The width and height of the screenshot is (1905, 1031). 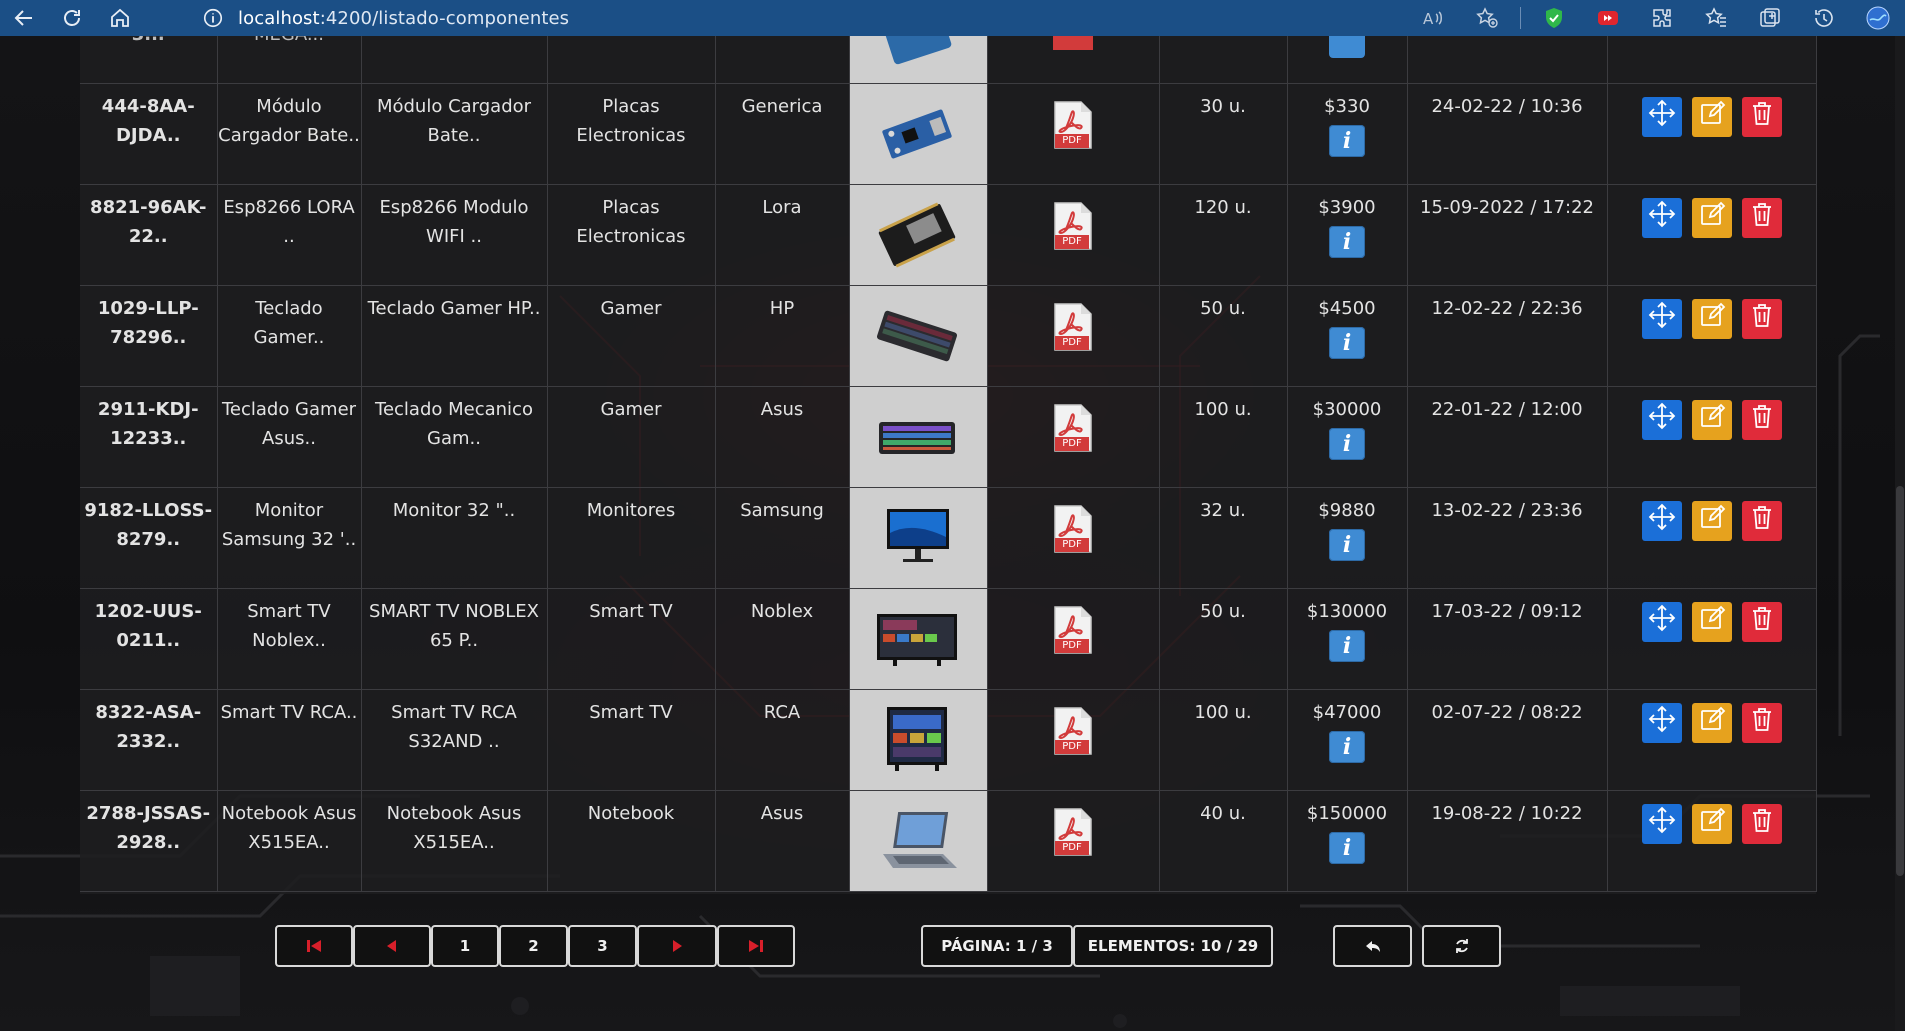 I want to click on product-code: 2911-KDJ- 12233.., so click(x=148, y=424).